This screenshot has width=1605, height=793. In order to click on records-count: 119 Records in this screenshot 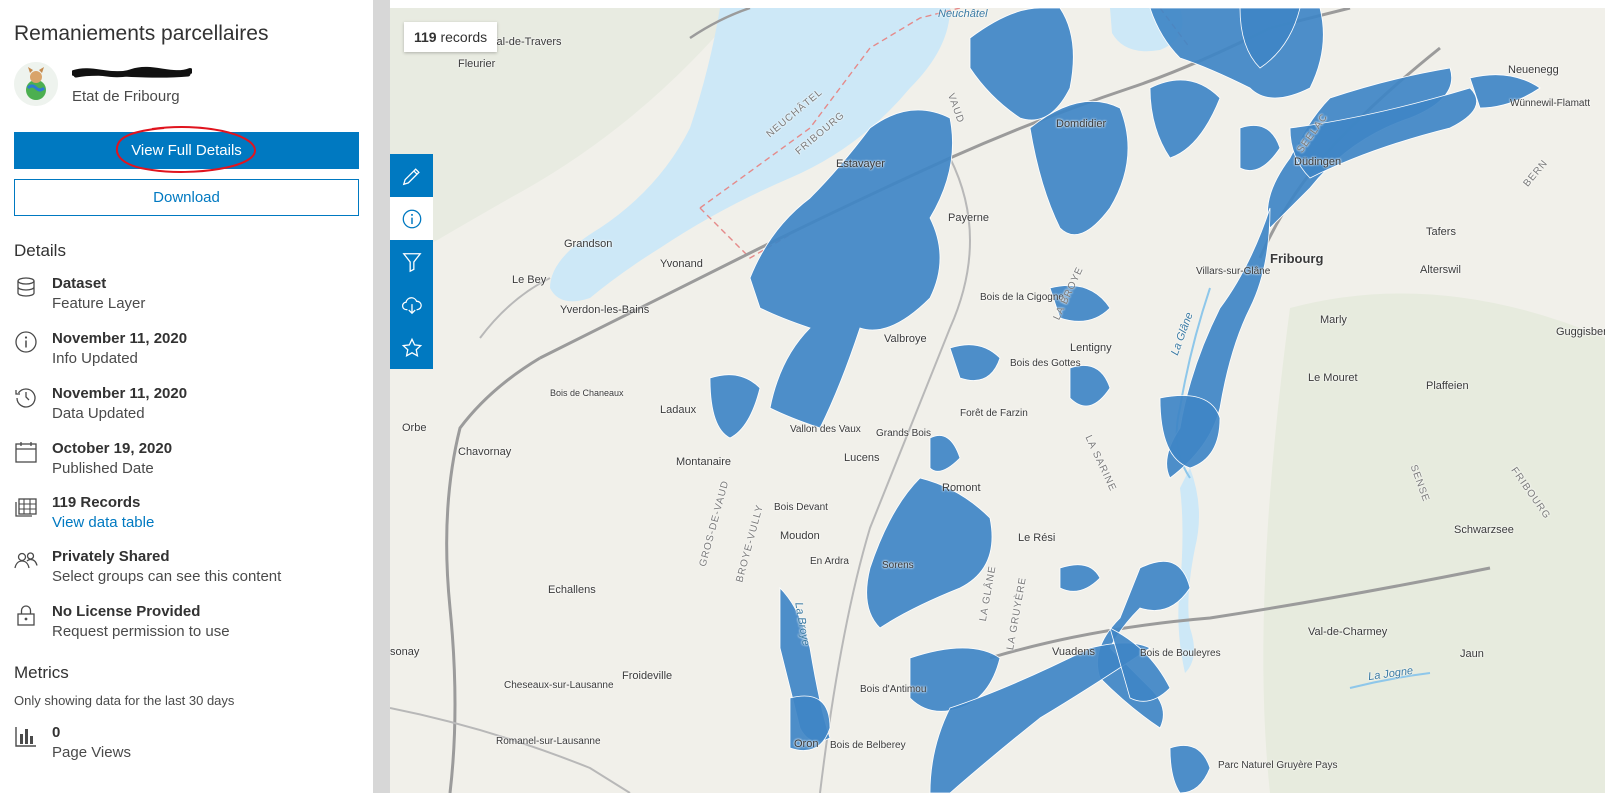, I will do `click(96, 502)`.